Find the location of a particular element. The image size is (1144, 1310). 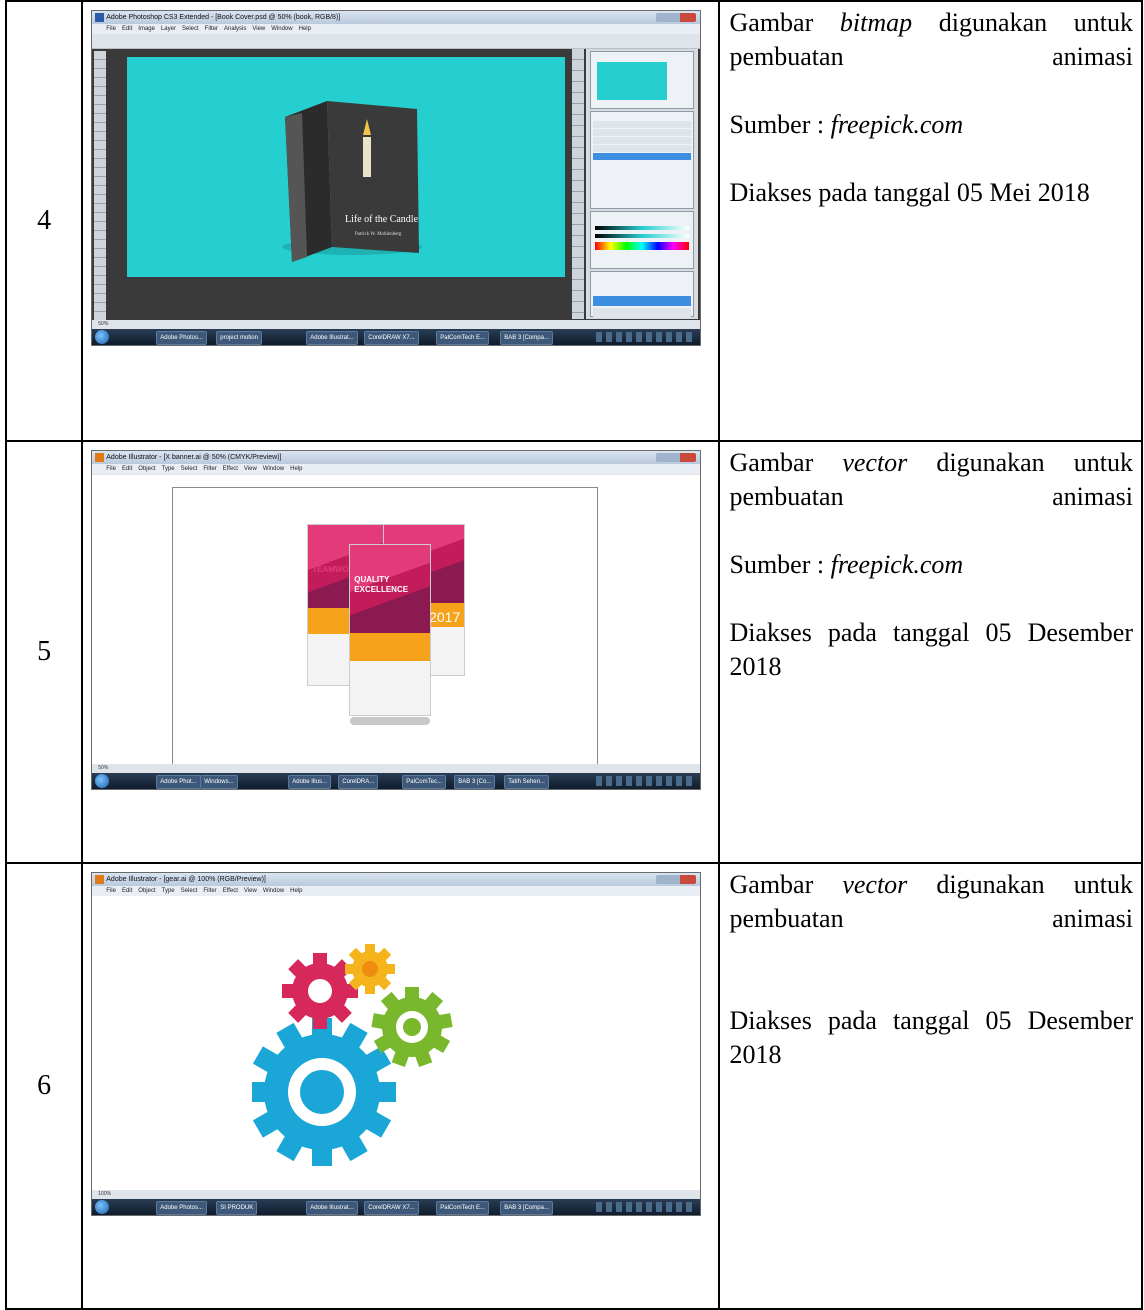

menu-item: Layer is located at coordinates (168, 29).